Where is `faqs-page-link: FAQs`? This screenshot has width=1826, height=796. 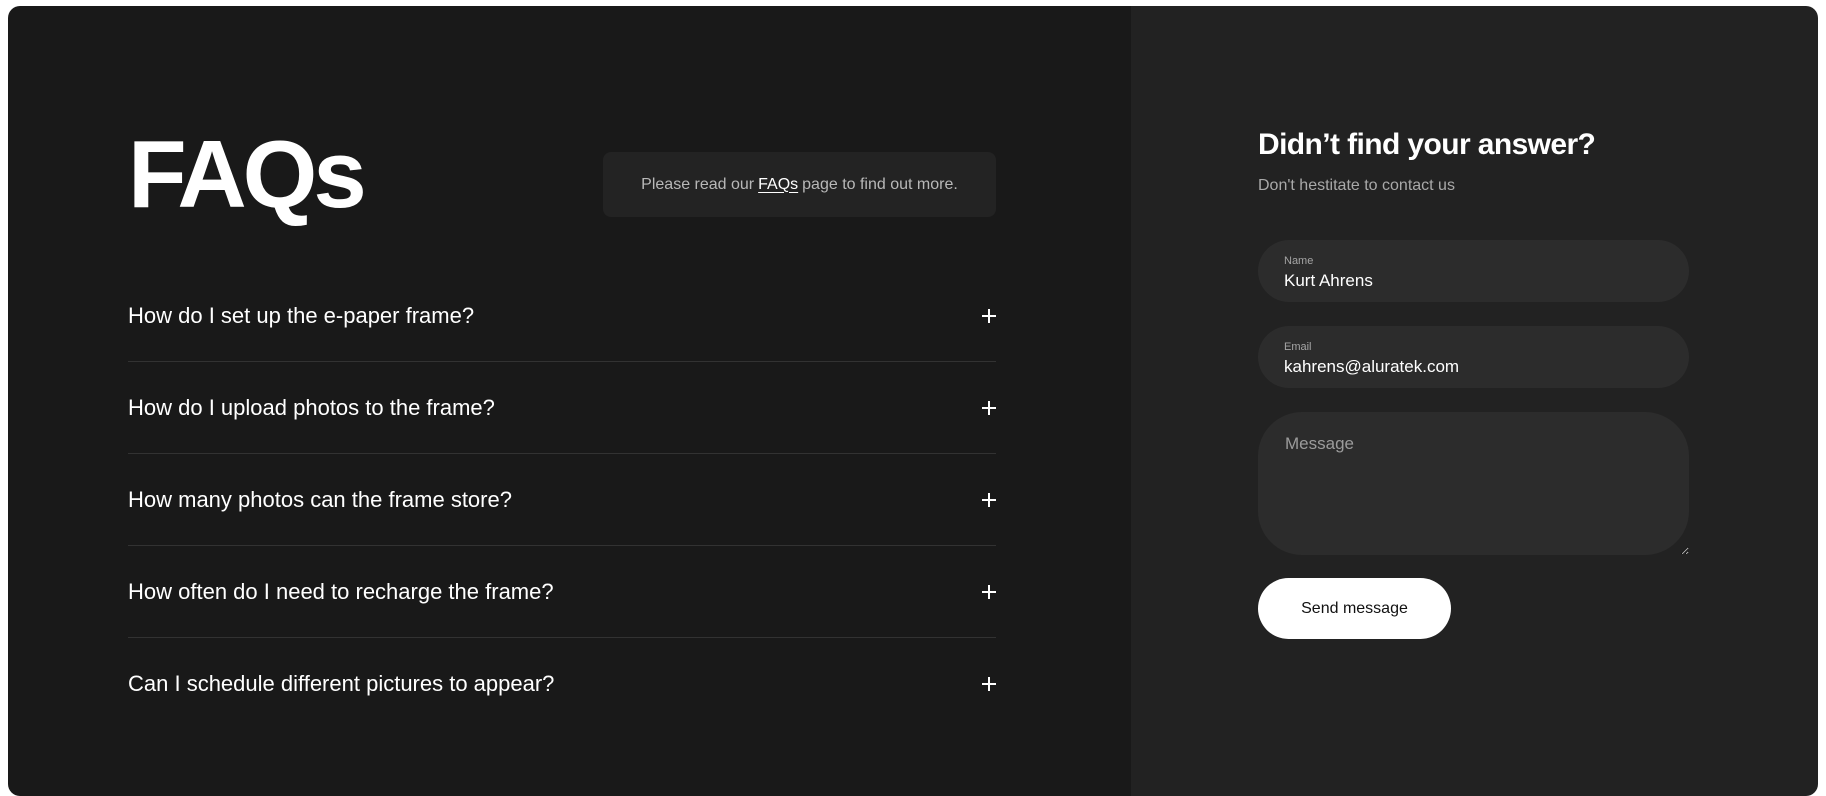
faqs-page-link: FAQs is located at coordinates (778, 185).